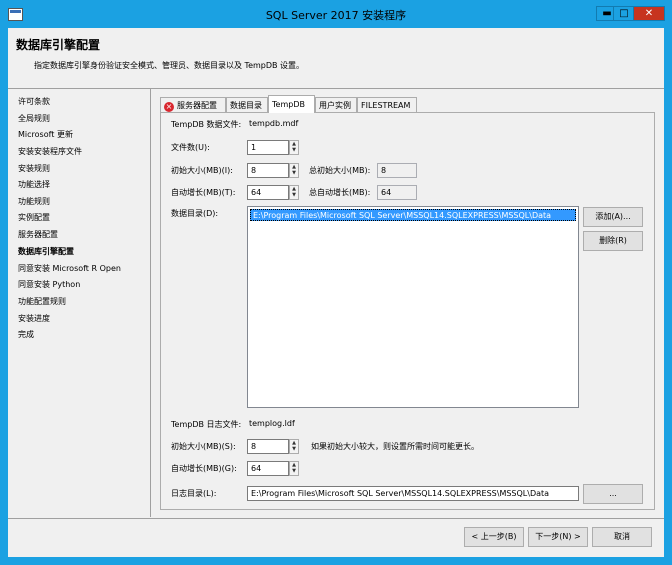  I want to click on sidebar-item: 安装规则, so click(34, 168).